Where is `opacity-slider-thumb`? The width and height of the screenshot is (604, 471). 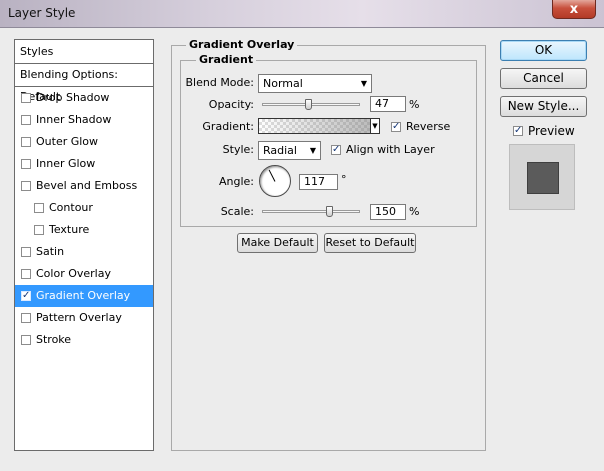
opacity-slider-thumb is located at coordinates (309, 104).